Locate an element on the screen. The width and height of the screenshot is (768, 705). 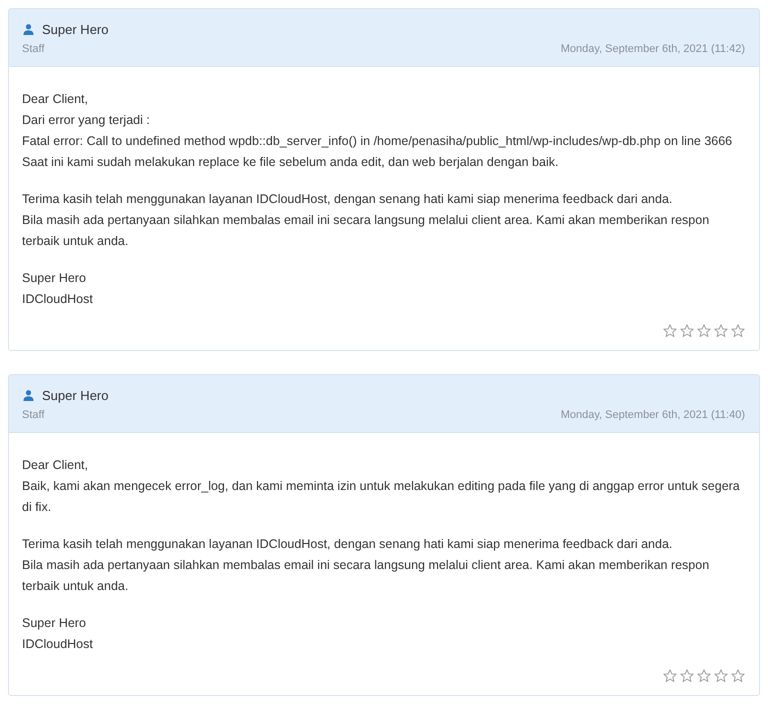
message-text: Dari error yang terjadi : is located at coordinates (86, 120).